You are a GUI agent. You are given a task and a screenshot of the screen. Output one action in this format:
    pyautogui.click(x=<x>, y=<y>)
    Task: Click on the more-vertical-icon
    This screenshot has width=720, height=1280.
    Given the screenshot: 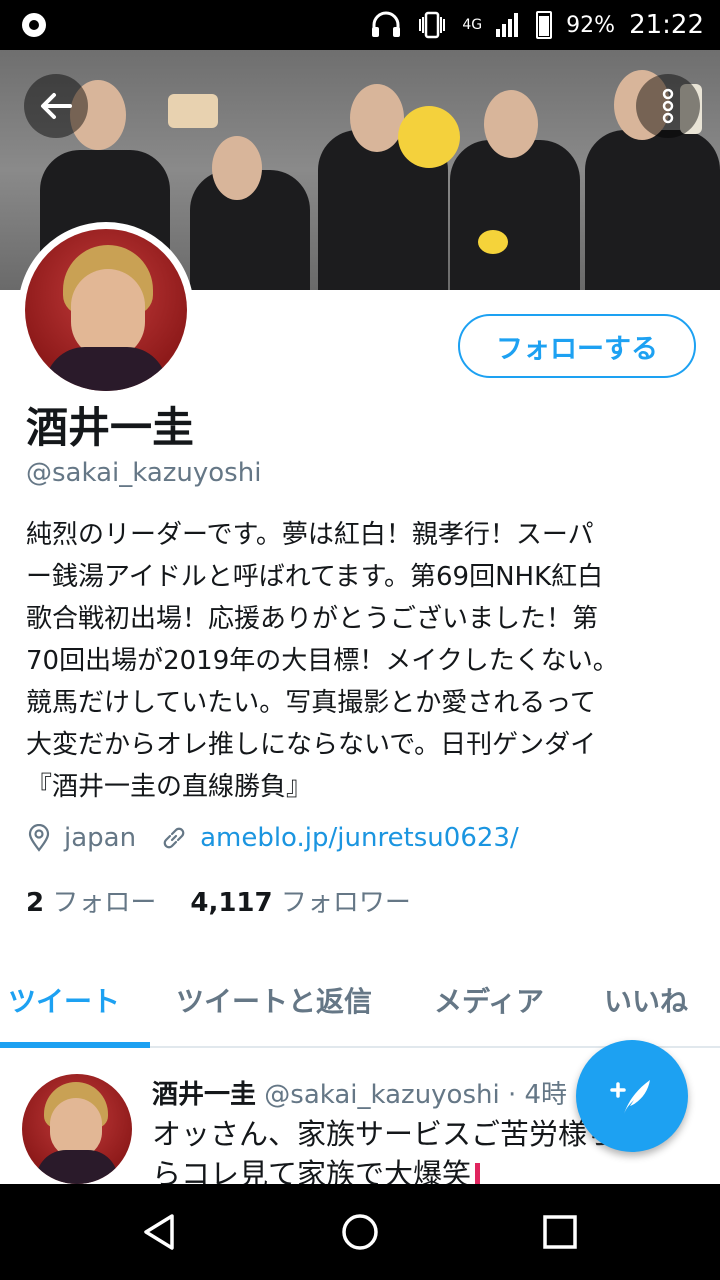 What is the action you would take?
    pyautogui.click(x=668, y=106)
    